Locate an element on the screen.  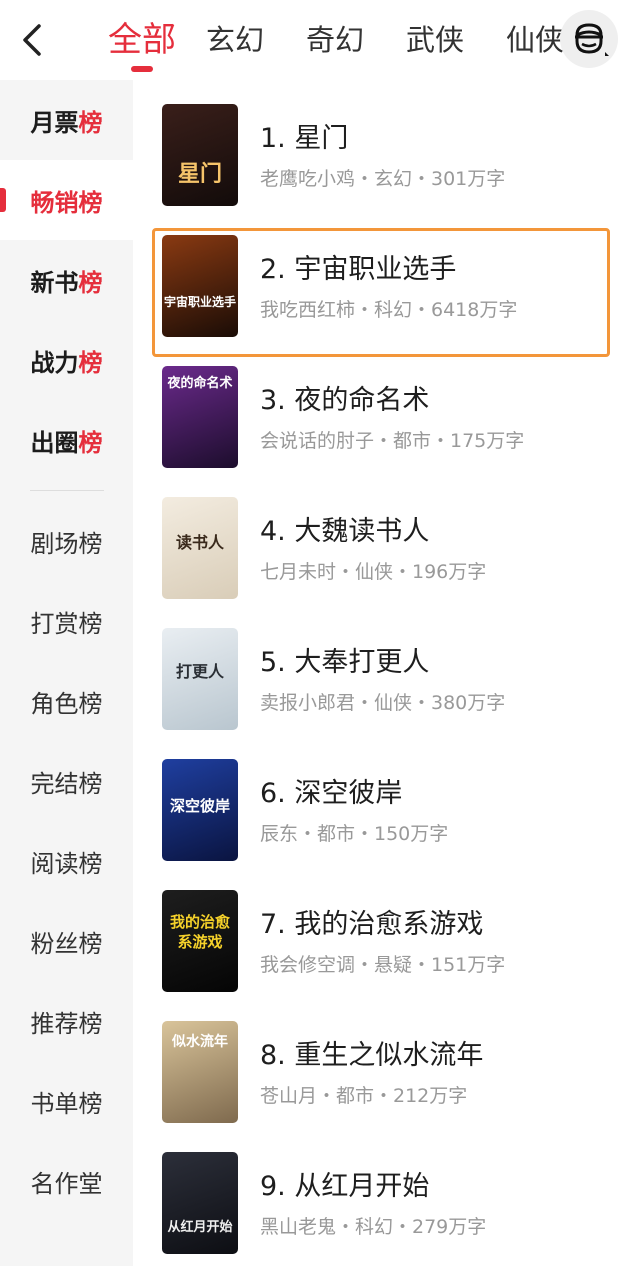
list-item: 从红月开始 9. 从红月开始 黑山老鬼・科幻・279万字 is located at coordinates (386, 1209).